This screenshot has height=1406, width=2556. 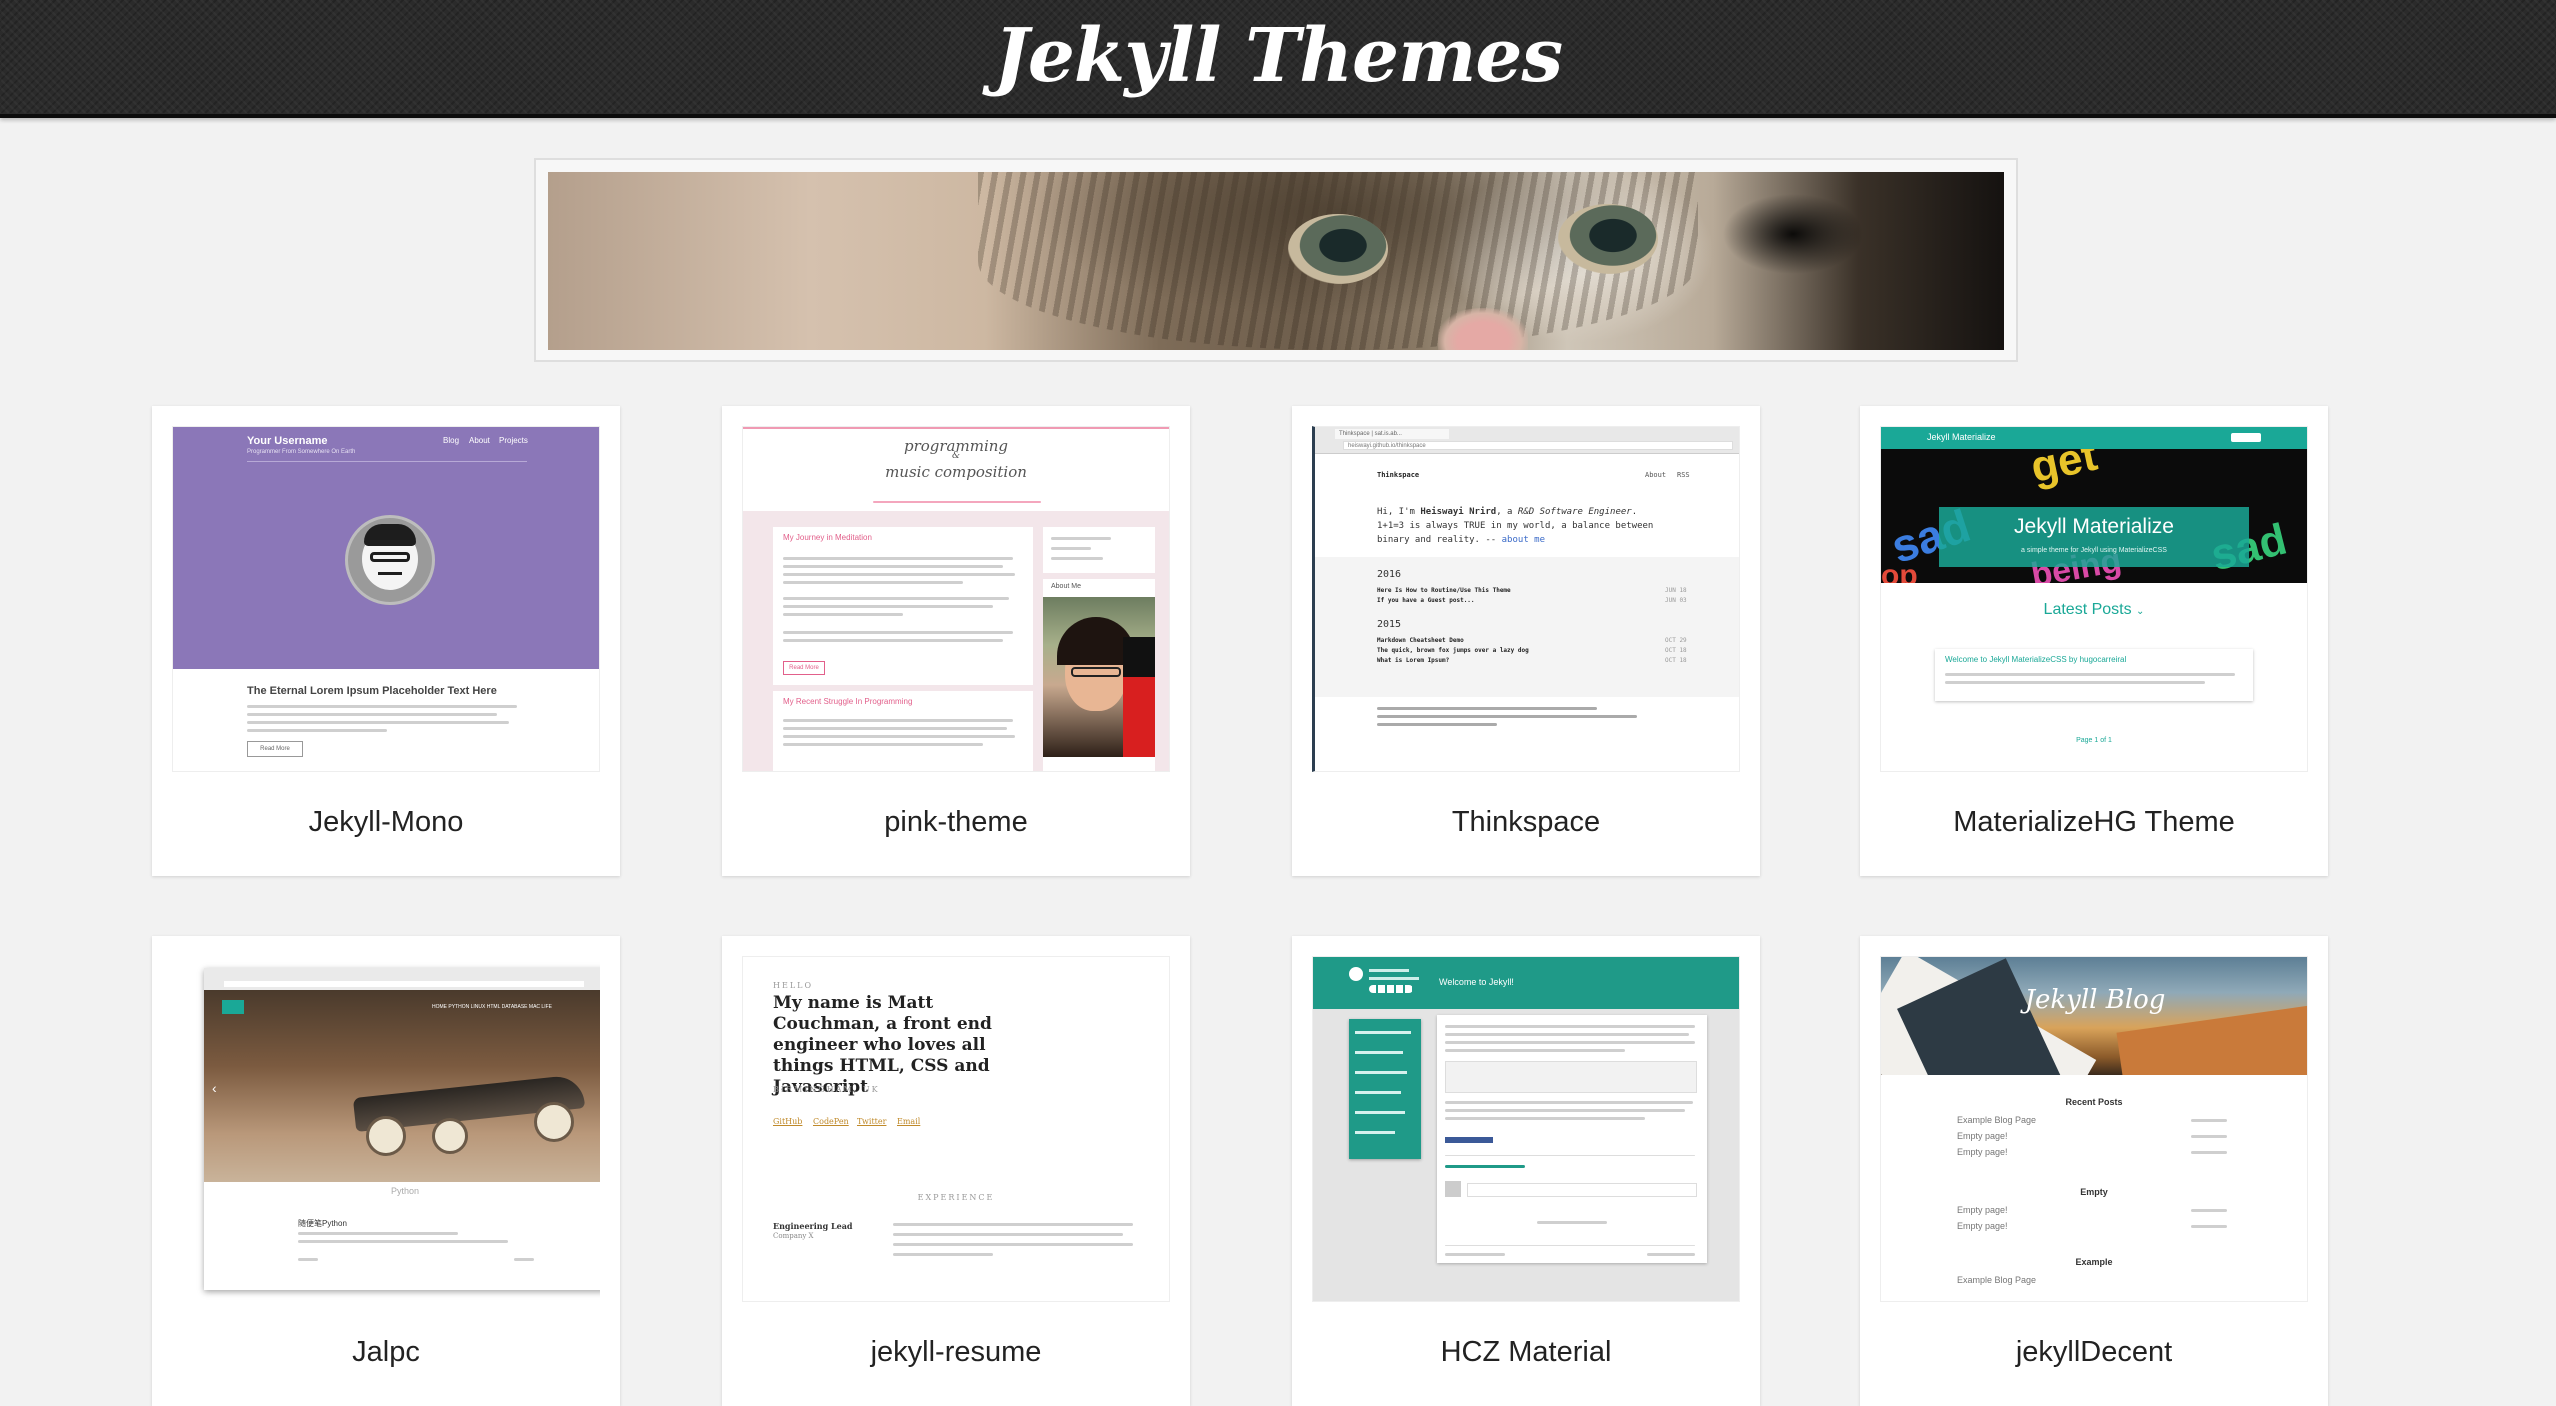 What do you see at coordinates (1385, 1089) in the screenshot?
I see `hcz-sidebar-menu` at bounding box center [1385, 1089].